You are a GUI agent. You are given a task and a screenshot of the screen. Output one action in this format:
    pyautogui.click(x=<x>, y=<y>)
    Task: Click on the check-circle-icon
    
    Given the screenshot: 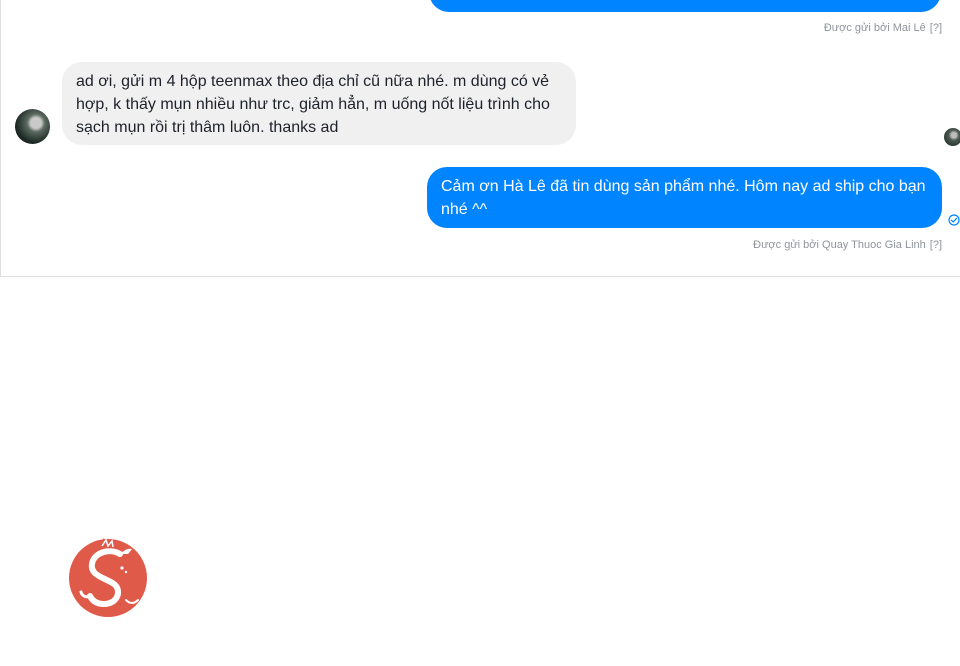 What is the action you would take?
    pyautogui.click(x=954, y=220)
    